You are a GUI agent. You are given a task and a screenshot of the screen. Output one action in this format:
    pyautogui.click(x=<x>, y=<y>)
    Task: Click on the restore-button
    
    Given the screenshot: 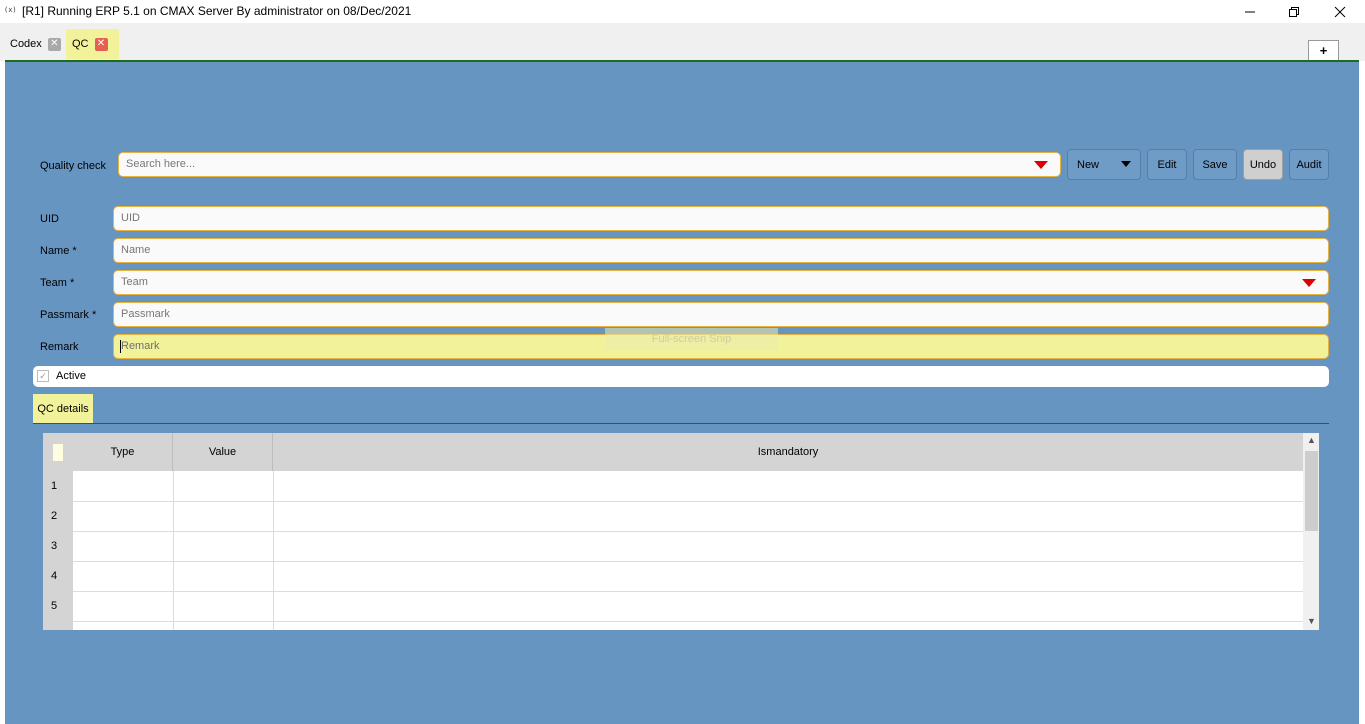 What is the action you would take?
    pyautogui.click(x=1294, y=11)
    